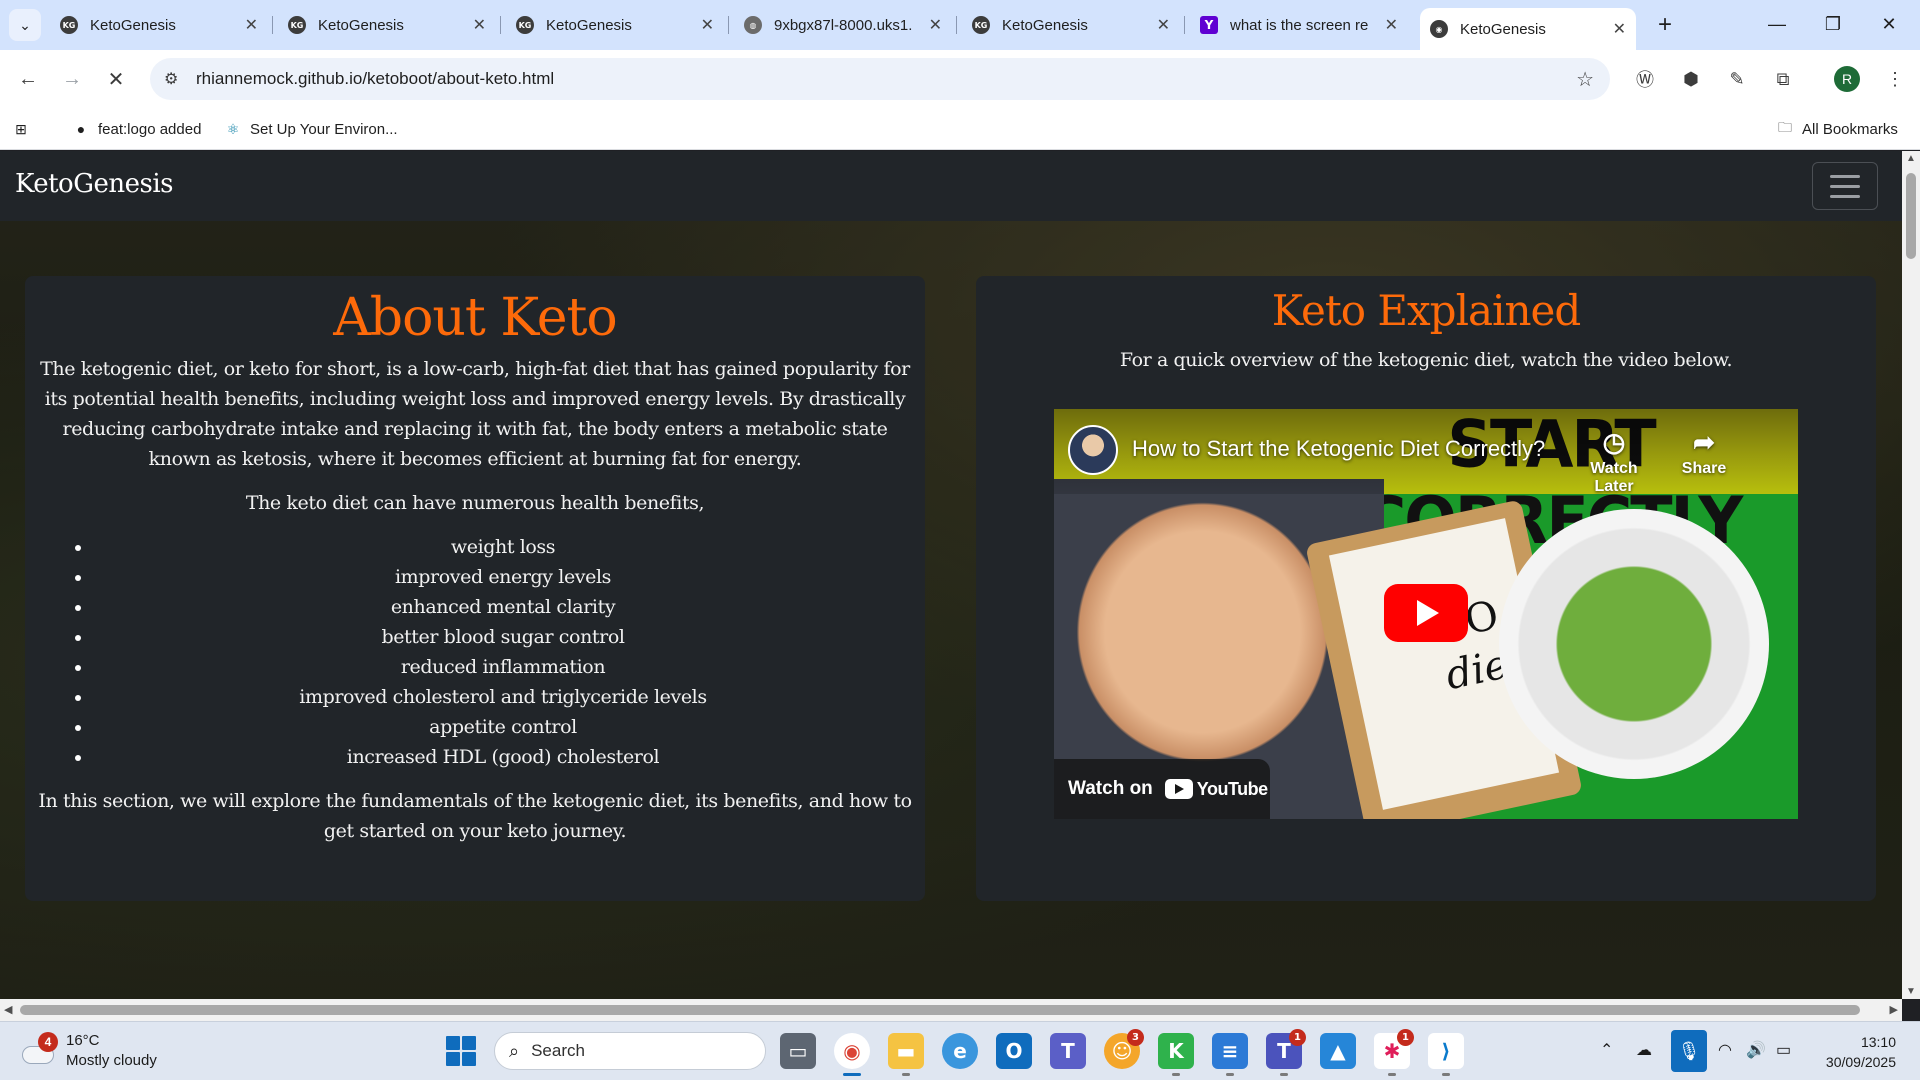  What do you see at coordinates (1911, 216) in the screenshot?
I see `vertical-scroll-thumb` at bounding box center [1911, 216].